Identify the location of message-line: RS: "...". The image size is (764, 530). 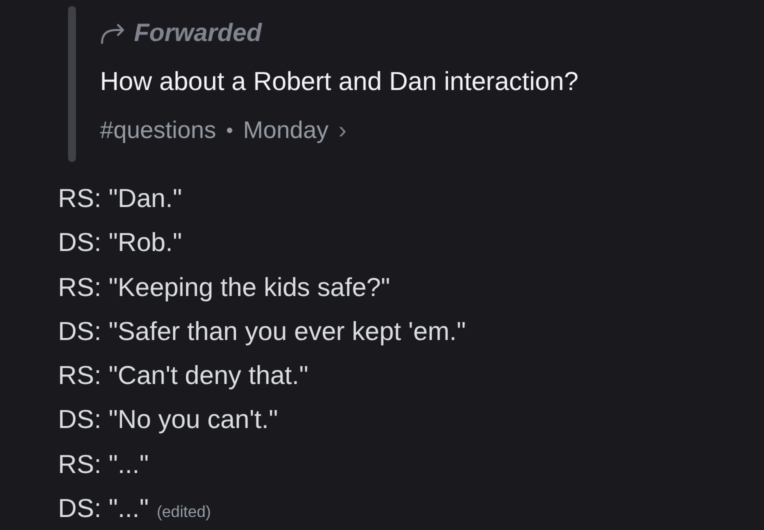
(103, 464).